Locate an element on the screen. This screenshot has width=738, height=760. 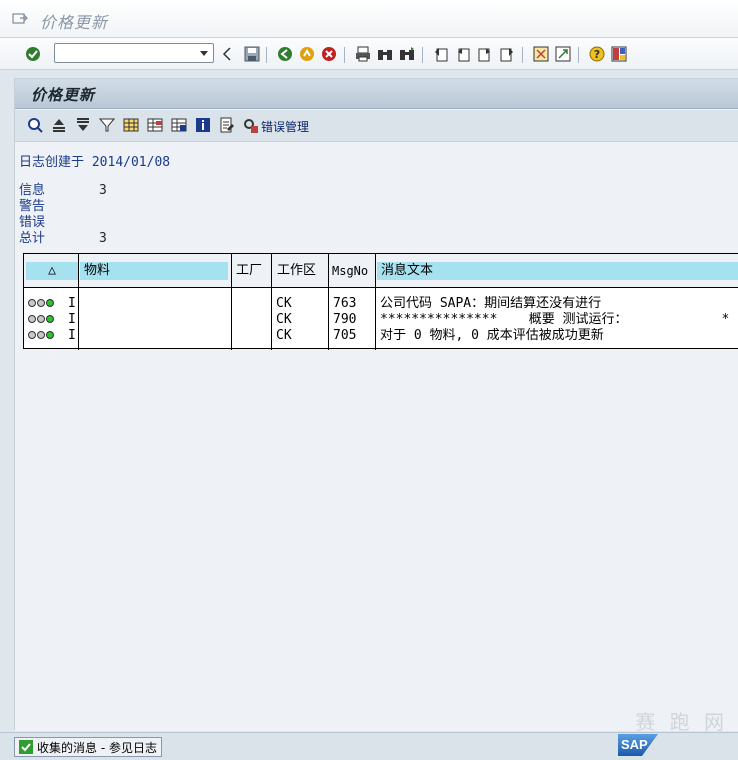
header-plant: 工厂 is located at coordinates (252, 271).